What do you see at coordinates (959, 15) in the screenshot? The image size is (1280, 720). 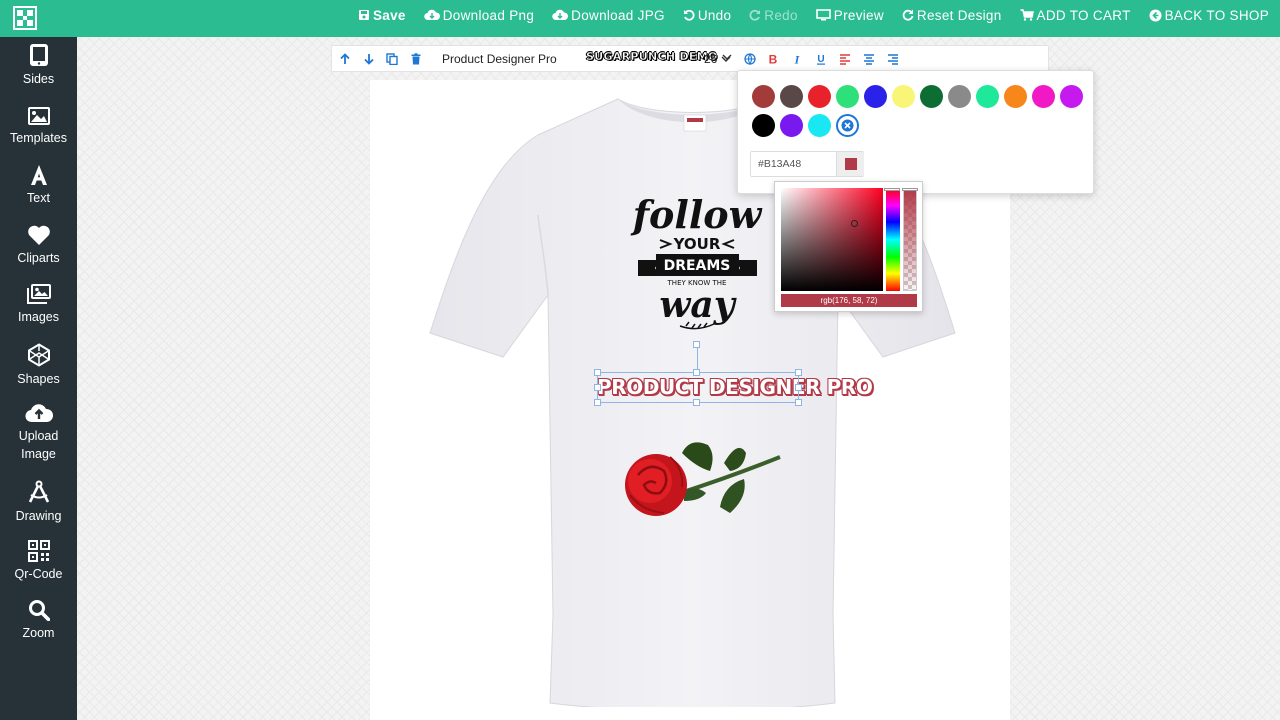 I see `reset-design-label: Reset Design` at bounding box center [959, 15].